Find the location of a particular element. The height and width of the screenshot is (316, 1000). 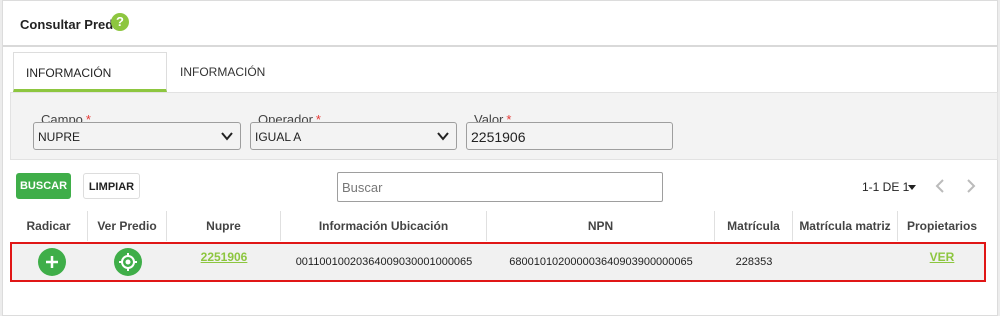

tab-informacion-general: INFORMACIÓN GENERAL is located at coordinates (90, 86).